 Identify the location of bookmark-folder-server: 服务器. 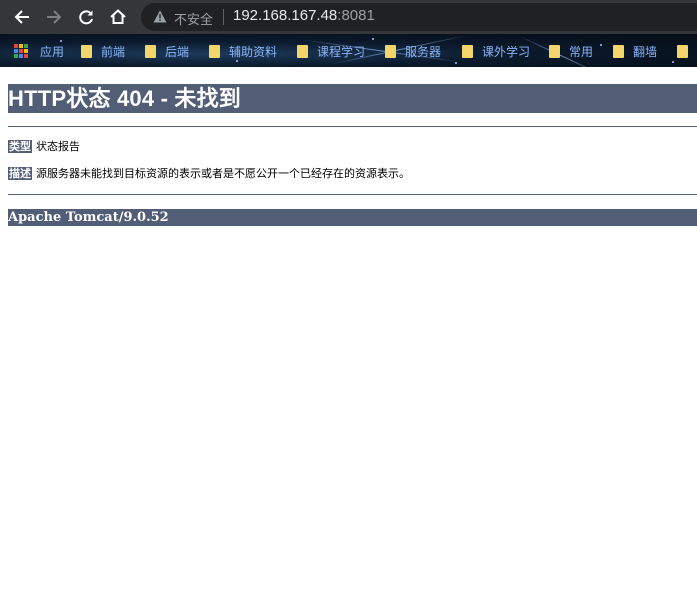
(413, 51).